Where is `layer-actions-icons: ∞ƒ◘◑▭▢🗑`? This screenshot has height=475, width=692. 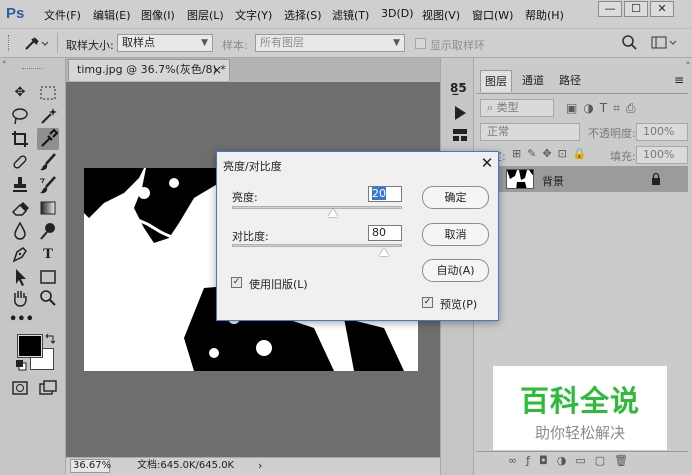 layer-actions-icons: ∞ƒ◘◑▭▢🗑 is located at coordinates (593, 461).